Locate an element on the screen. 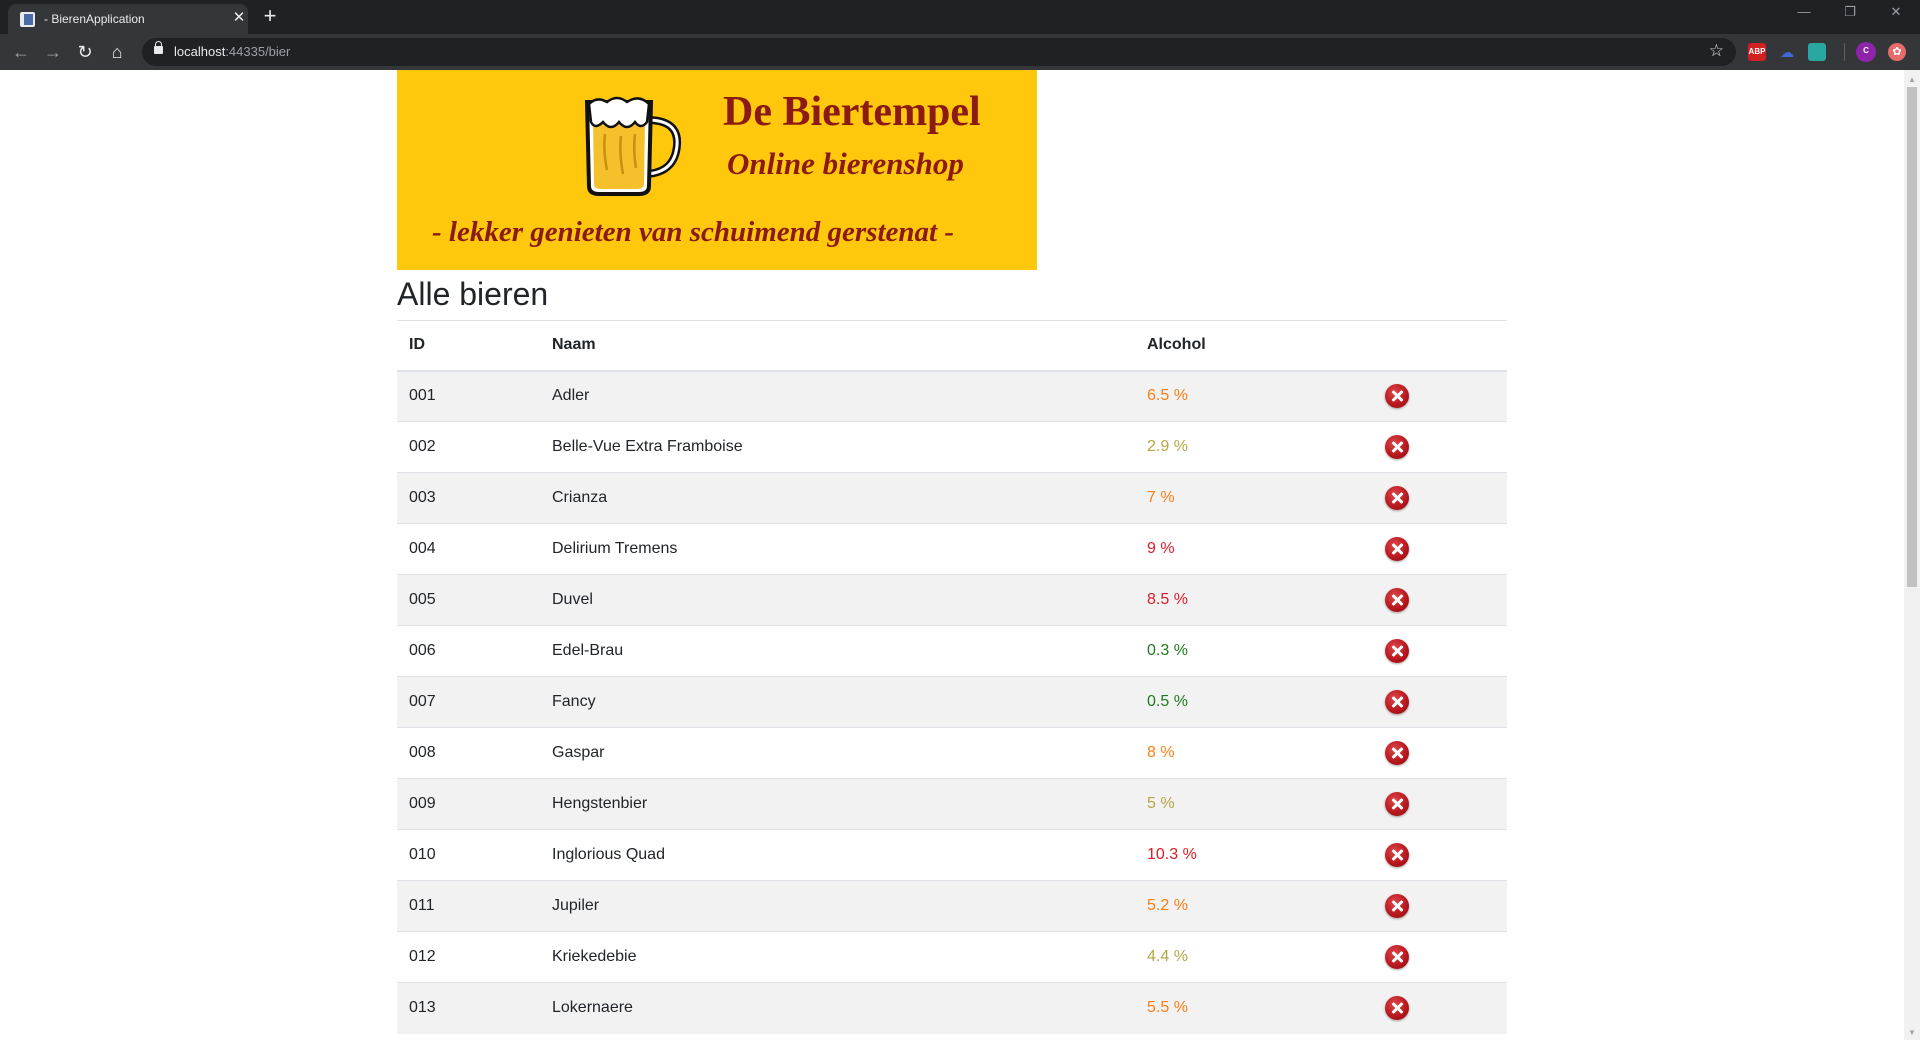 Image resolution: width=1920 pixels, height=1040 pixels. lock-icon is located at coordinates (158, 47).